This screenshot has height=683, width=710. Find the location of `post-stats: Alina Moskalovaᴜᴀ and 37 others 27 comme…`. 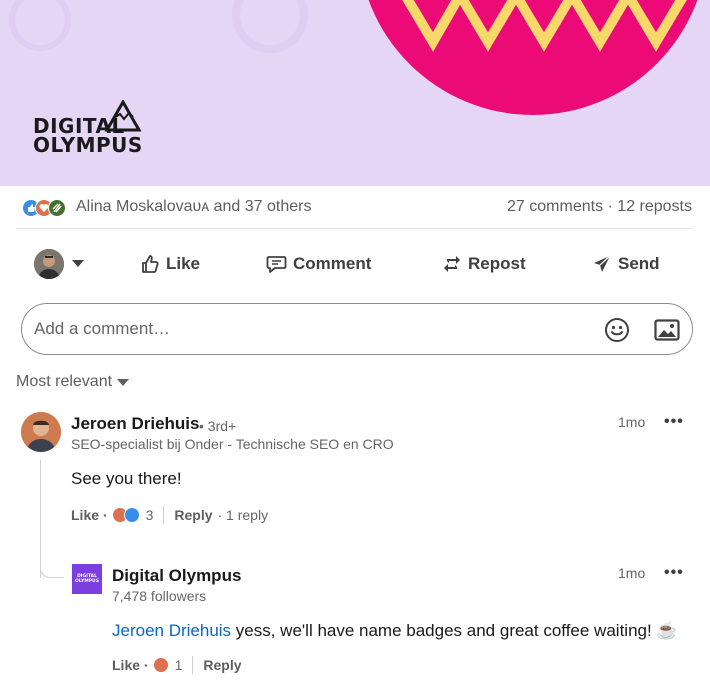

post-stats: Alina Moskalovaᴜᴀ and 37 others 27 comme… is located at coordinates (355, 207).